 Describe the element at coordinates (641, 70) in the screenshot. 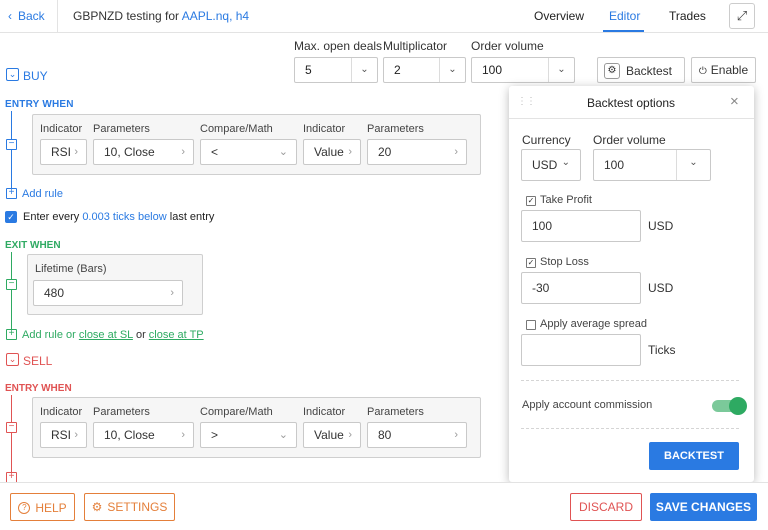

I see `backtest-button: ⚙ Backtest` at that location.